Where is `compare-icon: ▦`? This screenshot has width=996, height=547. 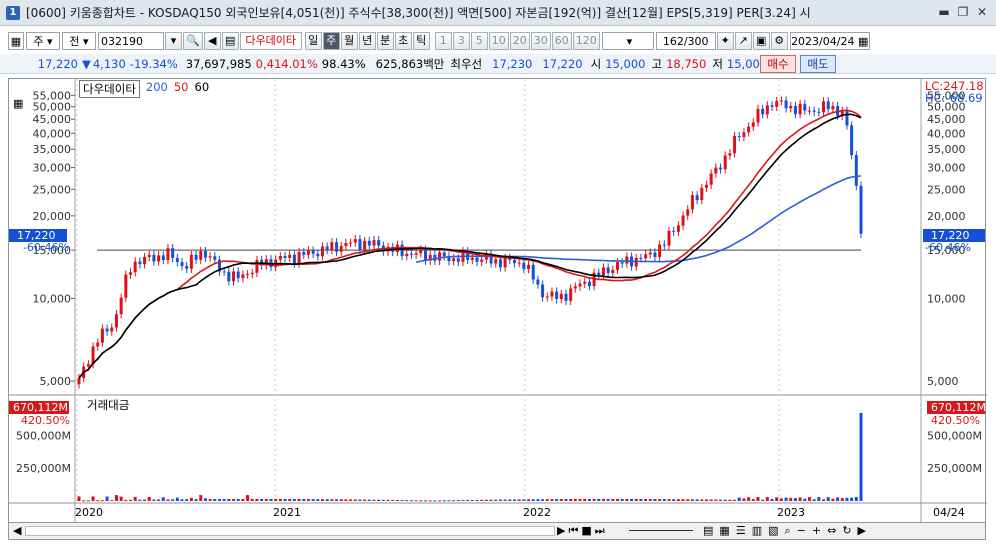 compare-icon: ▦ is located at coordinates (724, 531).